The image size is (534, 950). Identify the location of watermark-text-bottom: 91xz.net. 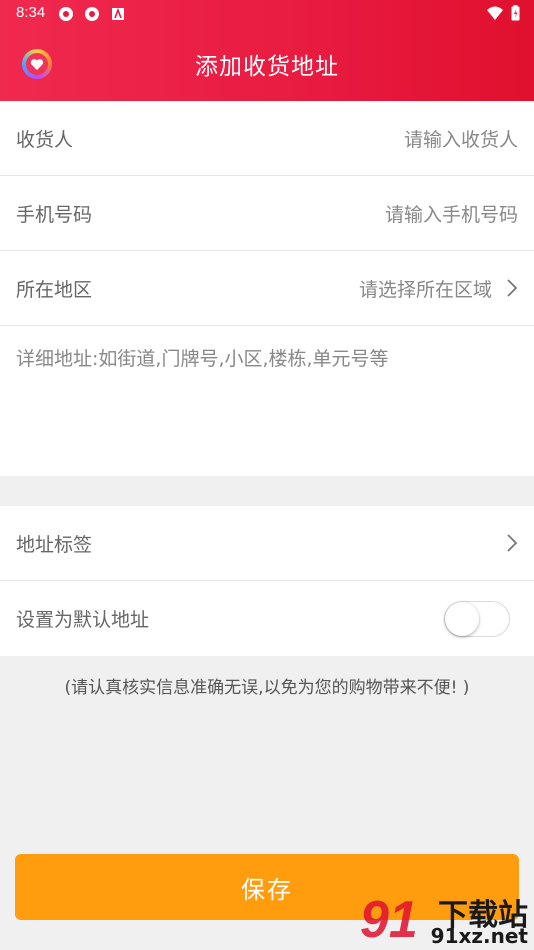
(479, 936).